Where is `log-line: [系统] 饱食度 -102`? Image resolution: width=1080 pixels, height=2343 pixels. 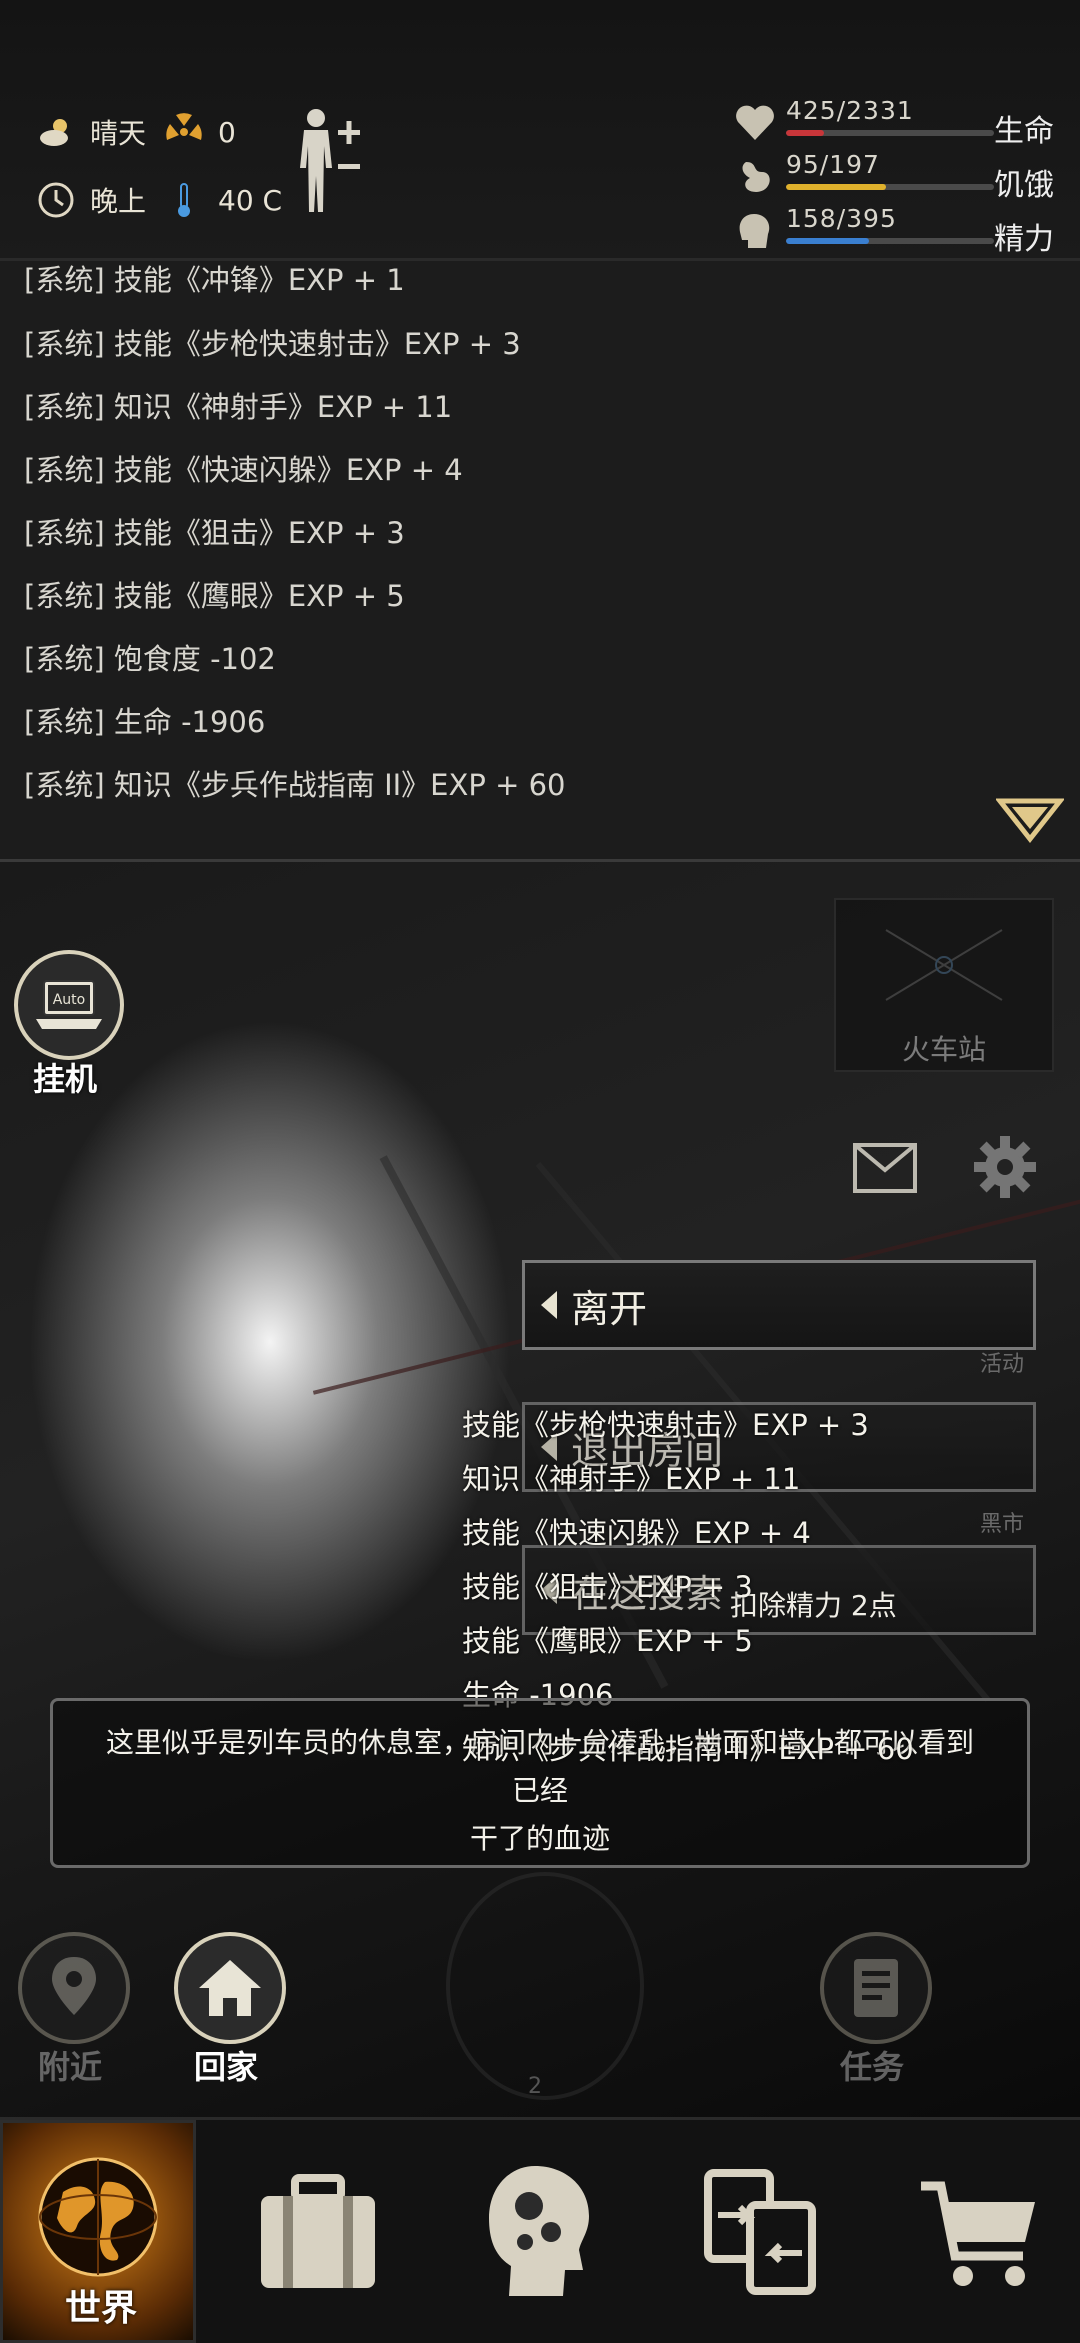 log-line: [系统] 饱食度 -102 is located at coordinates (150, 659).